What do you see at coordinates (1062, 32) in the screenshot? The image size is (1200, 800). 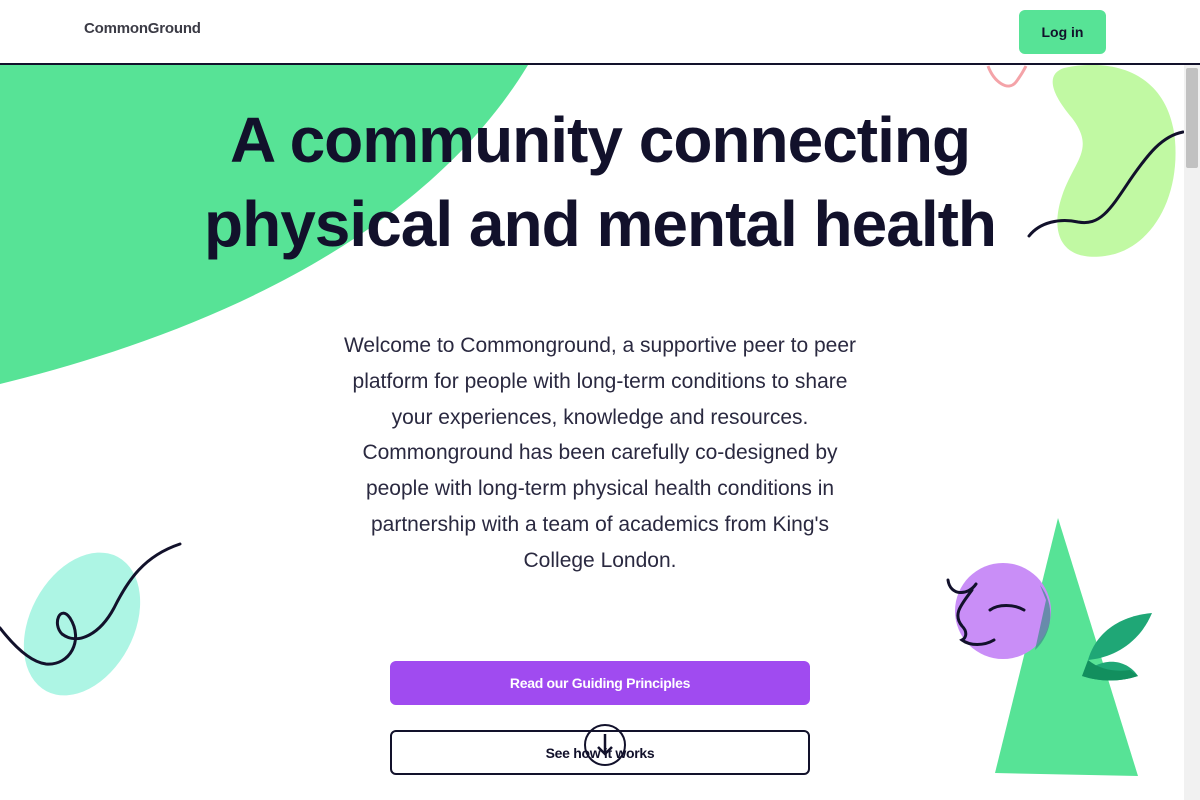 I see `login-button: Log in` at bounding box center [1062, 32].